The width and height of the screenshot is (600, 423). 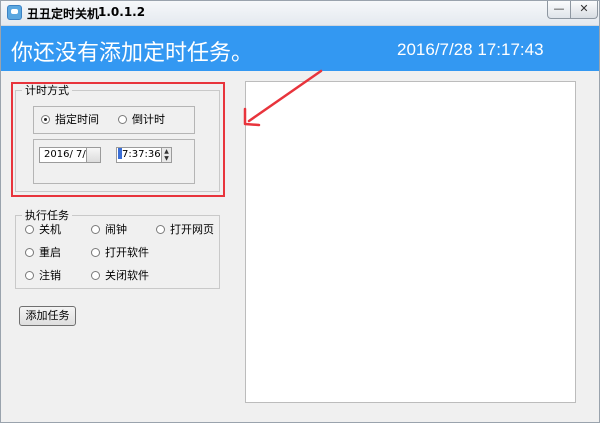 I want to click on app-icon, so click(x=14, y=12).